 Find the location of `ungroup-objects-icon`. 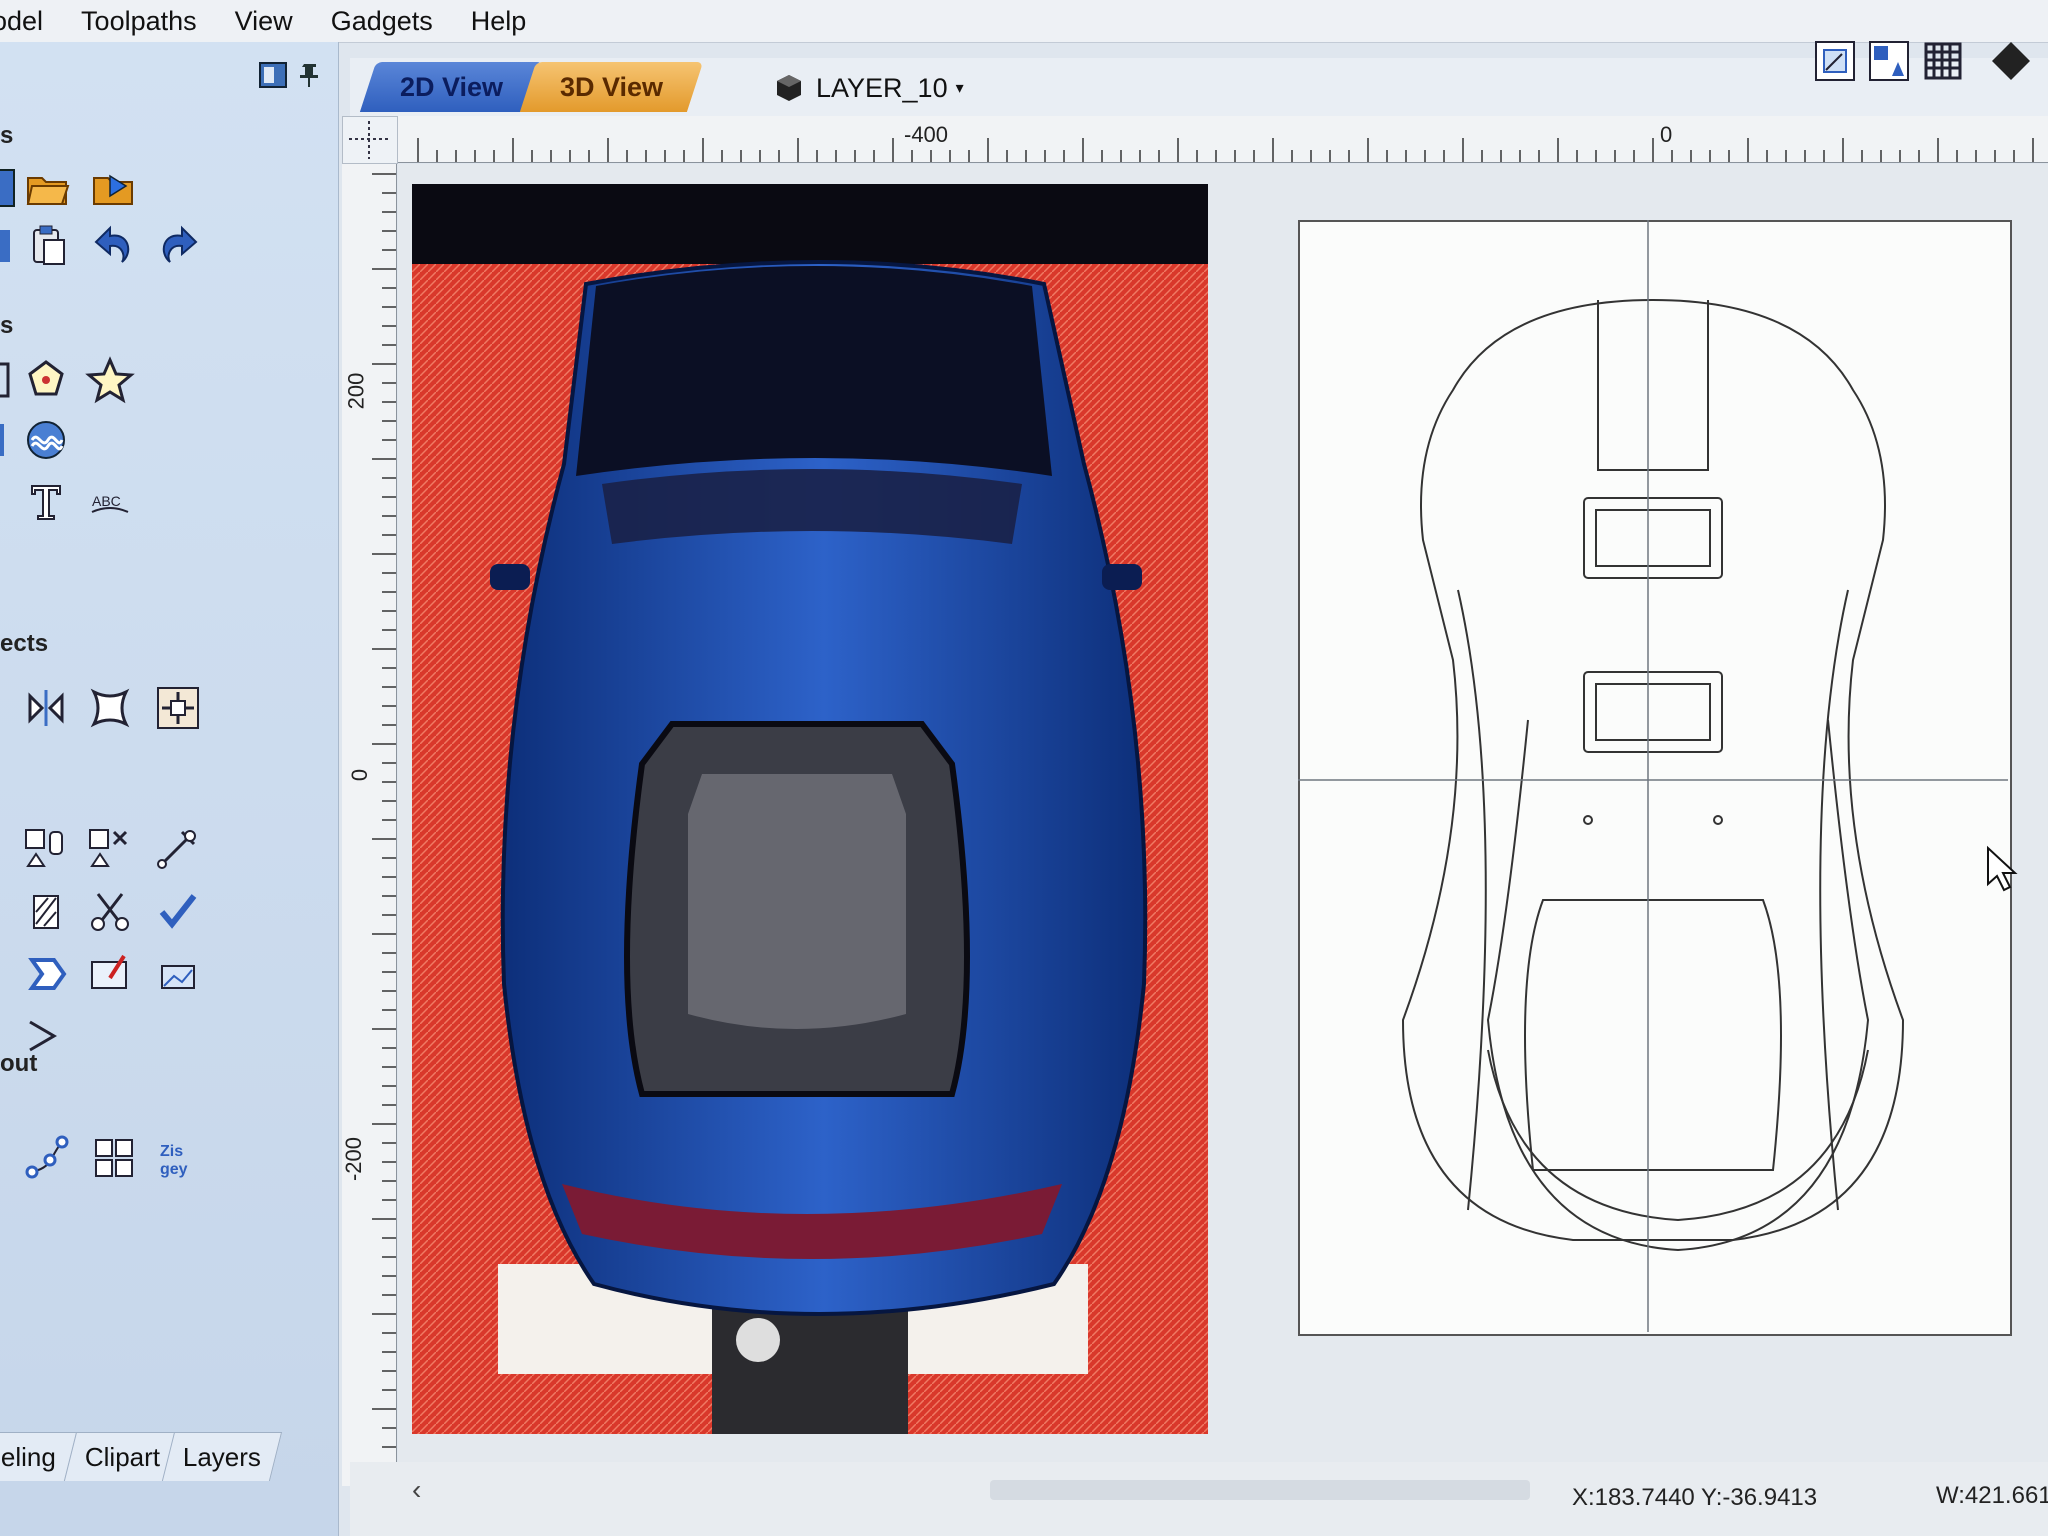

ungroup-objects-icon is located at coordinates (110, 848).